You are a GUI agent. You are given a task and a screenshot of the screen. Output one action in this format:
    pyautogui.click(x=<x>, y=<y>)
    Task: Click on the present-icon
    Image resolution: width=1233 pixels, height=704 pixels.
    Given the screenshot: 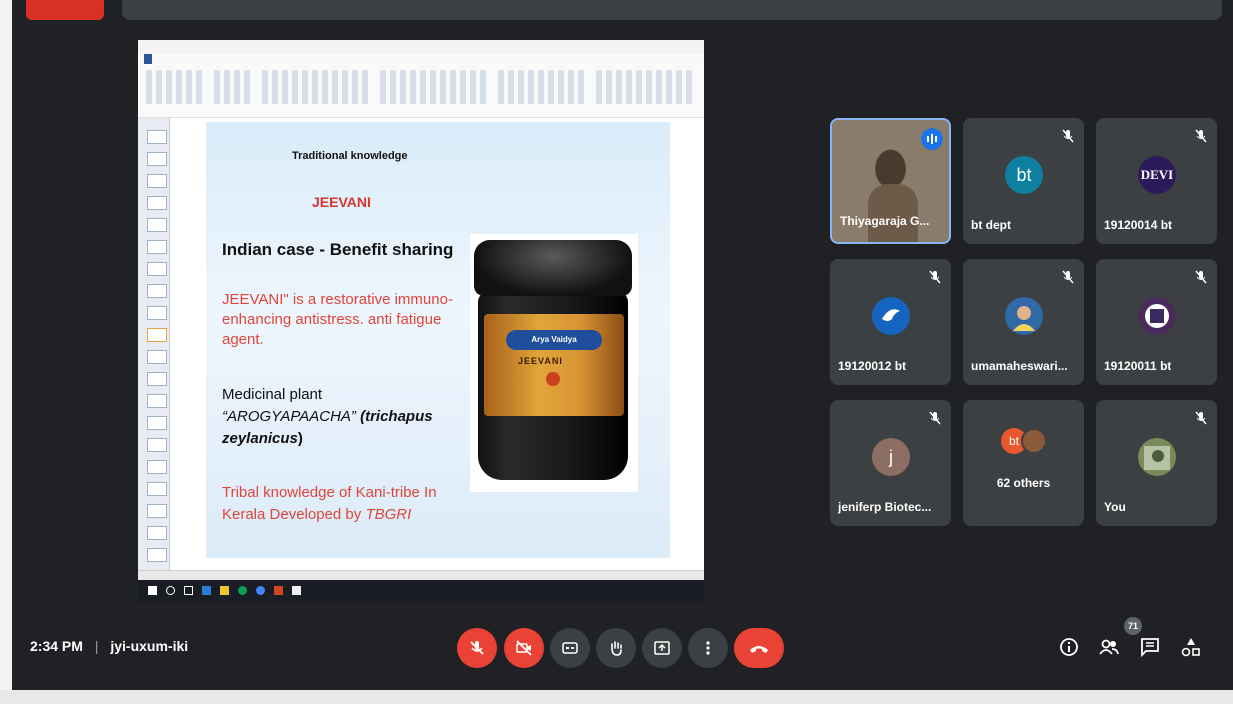 What is the action you would take?
    pyautogui.click(x=662, y=648)
    